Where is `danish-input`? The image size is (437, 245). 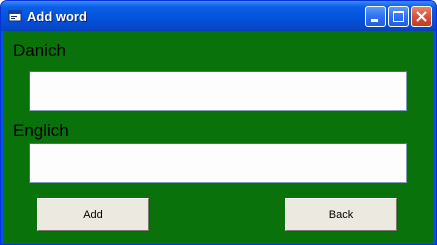 danish-input is located at coordinates (218, 91).